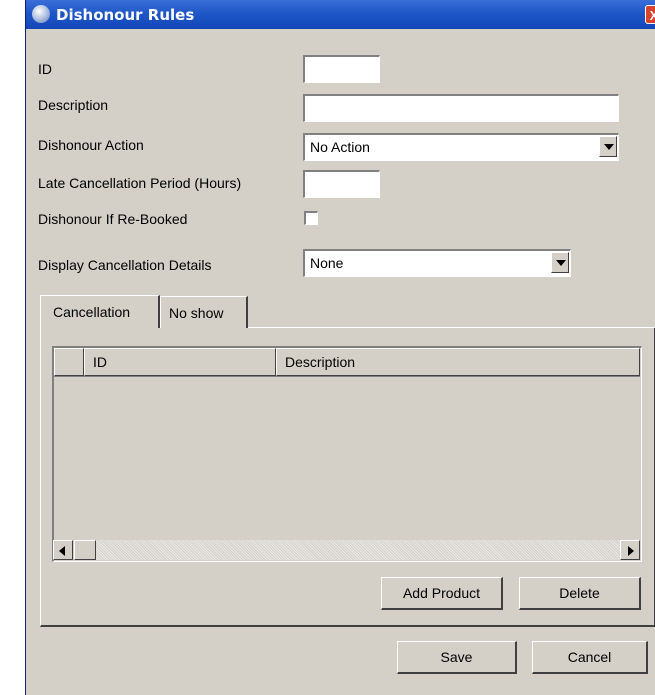  Describe the element at coordinates (204, 312) in the screenshot. I see `tab-no-show: No show` at that location.